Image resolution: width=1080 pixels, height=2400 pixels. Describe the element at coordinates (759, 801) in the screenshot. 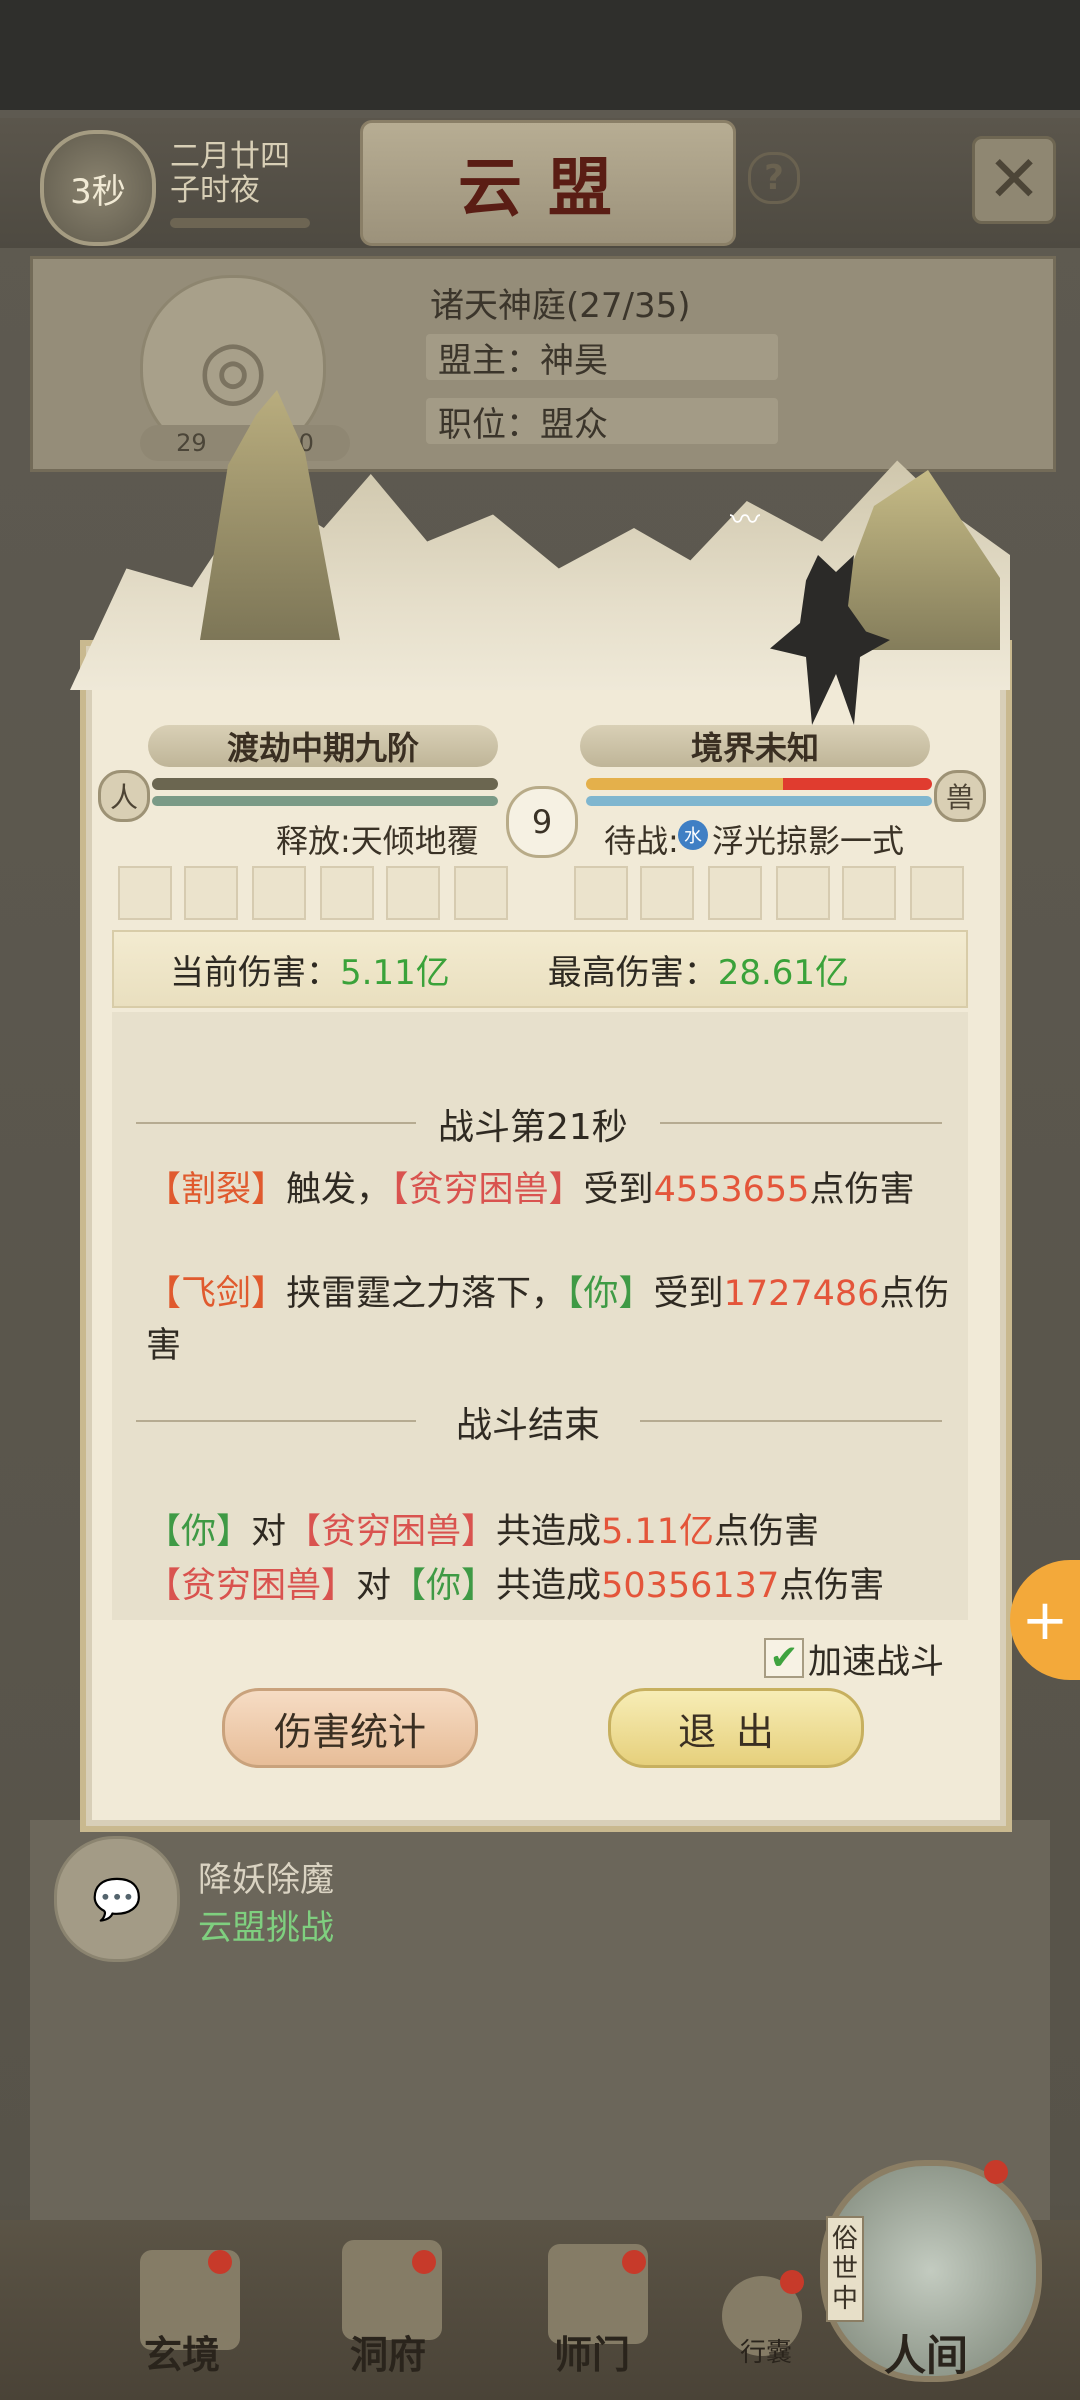

I see `enemy-mp-bar` at that location.